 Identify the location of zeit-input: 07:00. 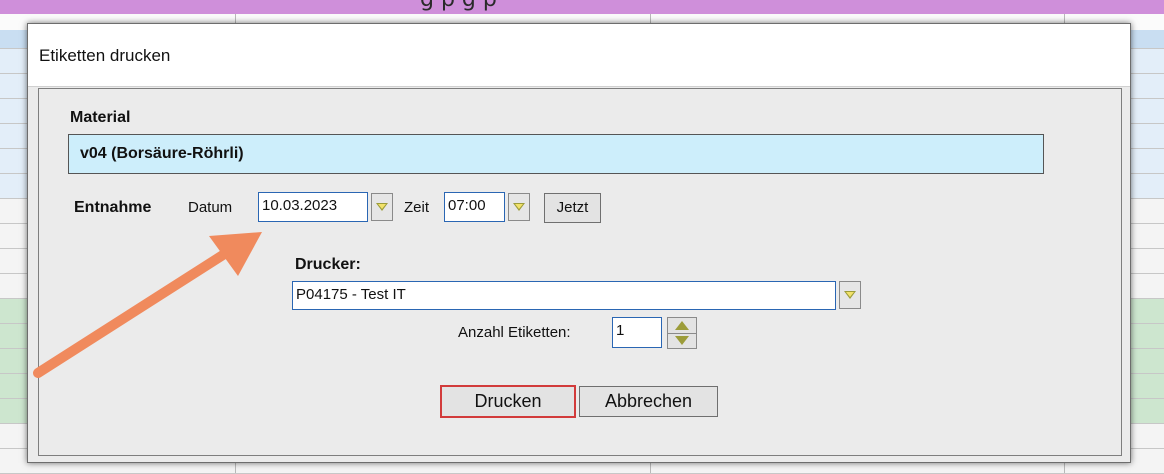
(474, 207).